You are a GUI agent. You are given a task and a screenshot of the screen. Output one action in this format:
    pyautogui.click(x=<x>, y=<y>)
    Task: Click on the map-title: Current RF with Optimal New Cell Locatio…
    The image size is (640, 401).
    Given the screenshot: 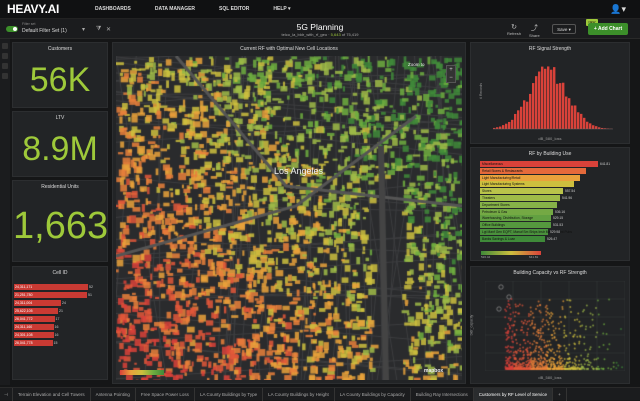 What is the action you would take?
    pyautogui.click(x=289, y=49)
    